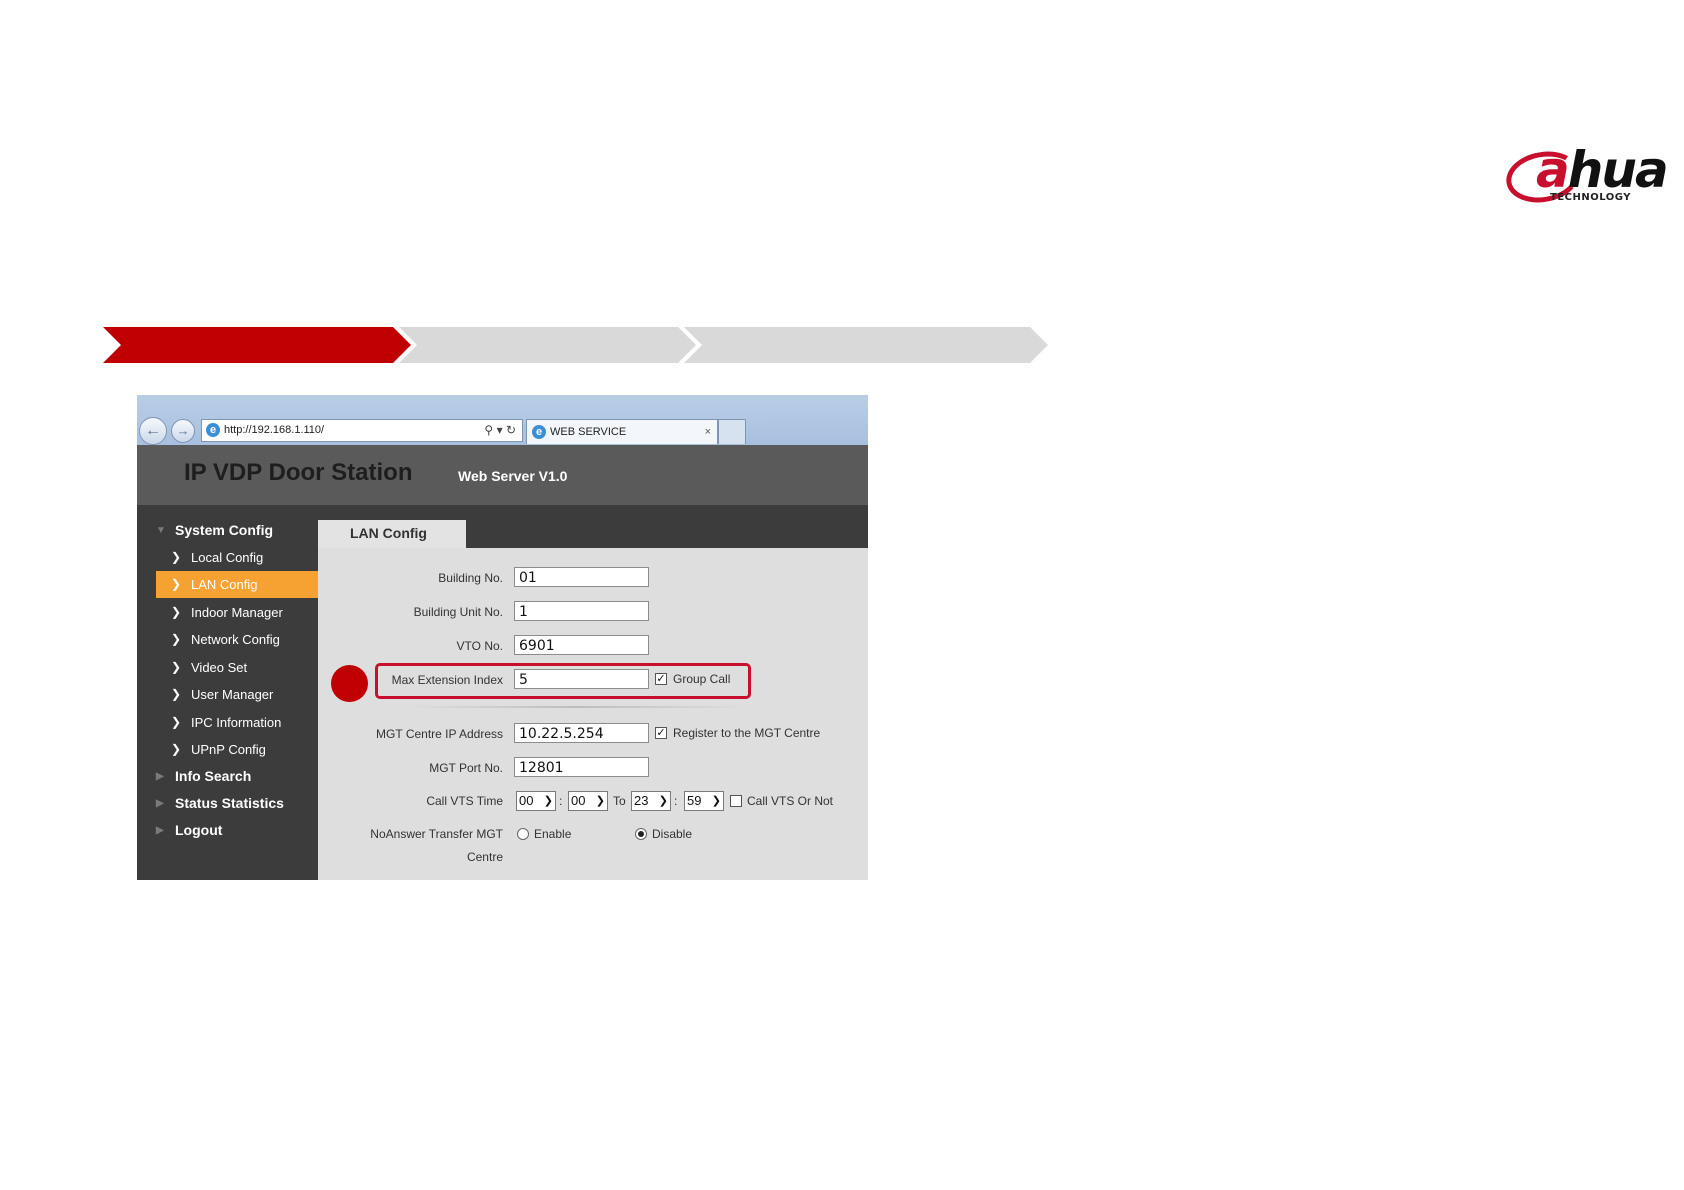  I want to click on tab-title: WEB SERVICE, so click(588, 432).